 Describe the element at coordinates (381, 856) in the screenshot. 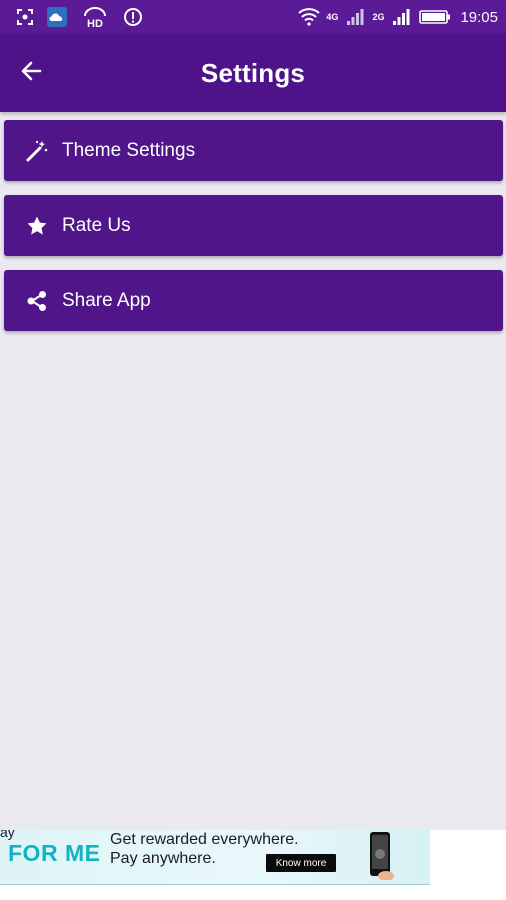

I see `phone-image-icon` at that location.